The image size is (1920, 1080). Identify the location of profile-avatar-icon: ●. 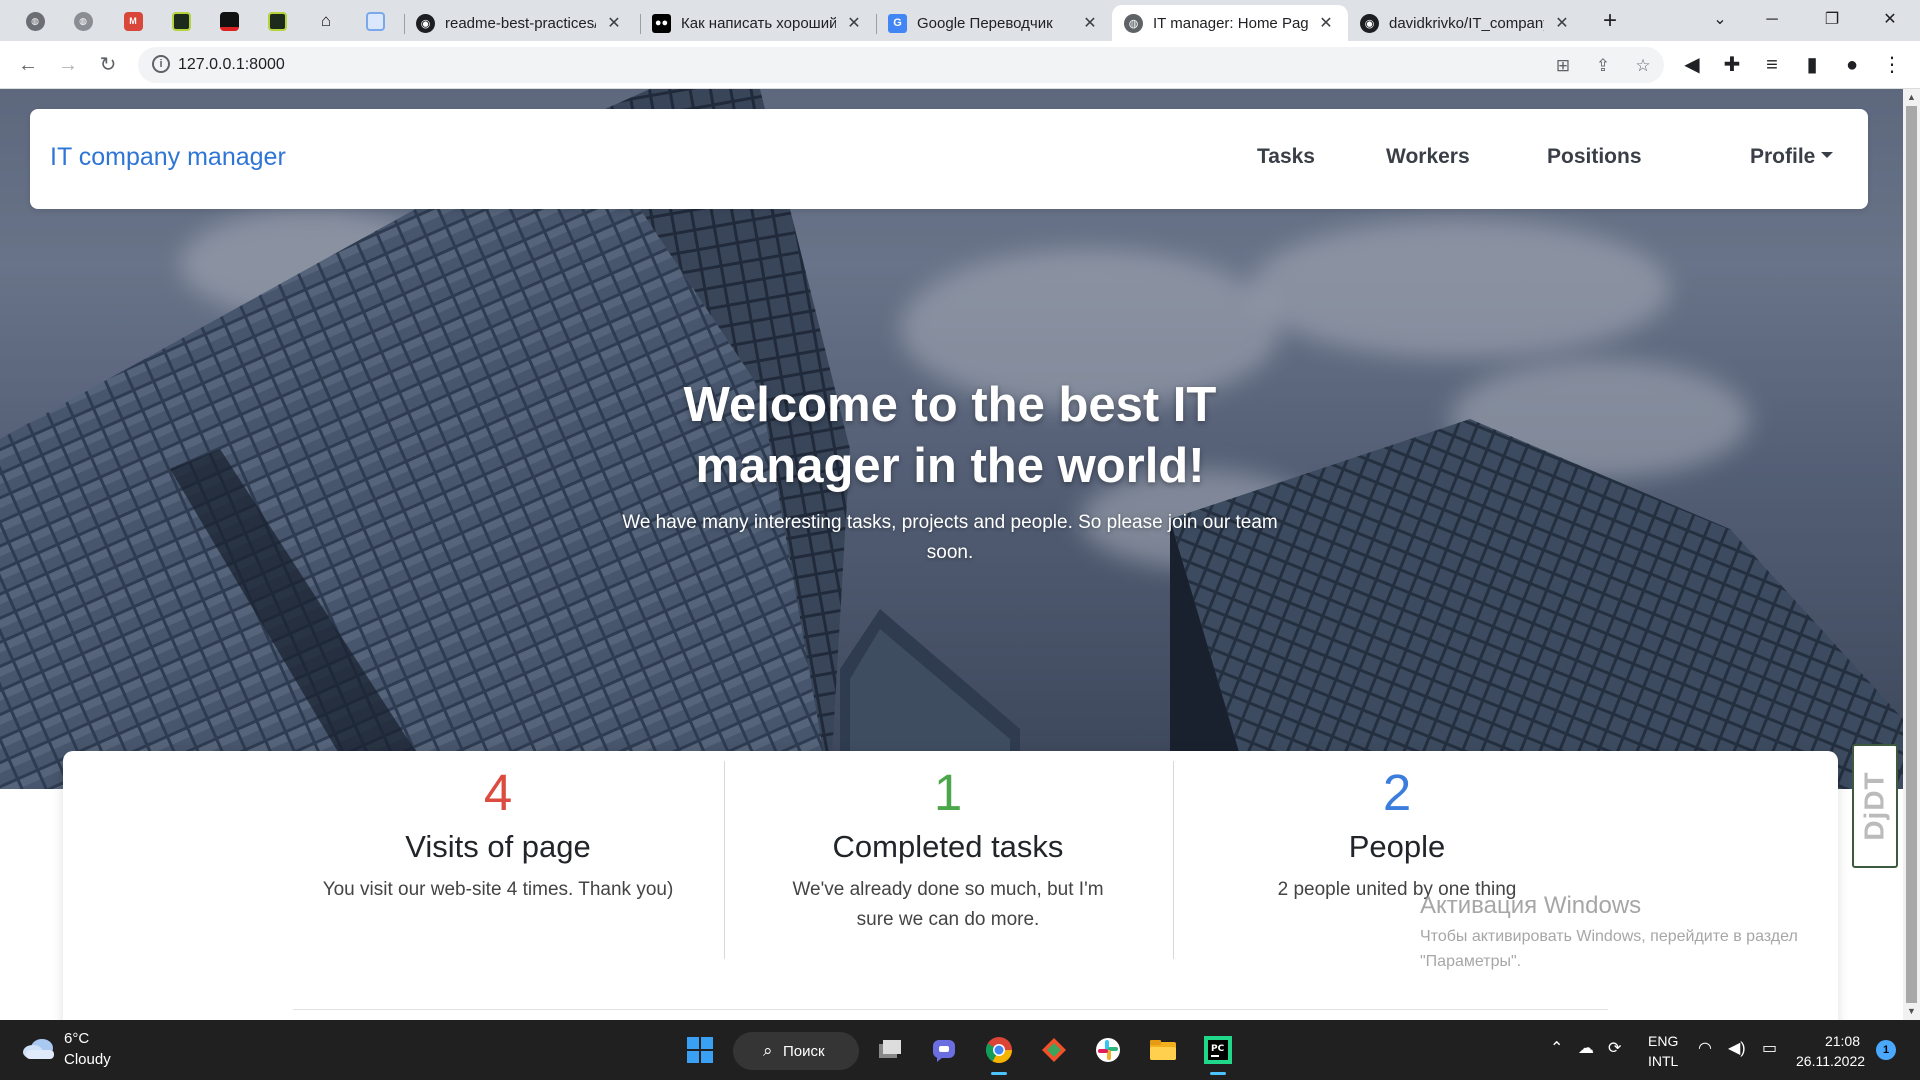
(1852, 65).